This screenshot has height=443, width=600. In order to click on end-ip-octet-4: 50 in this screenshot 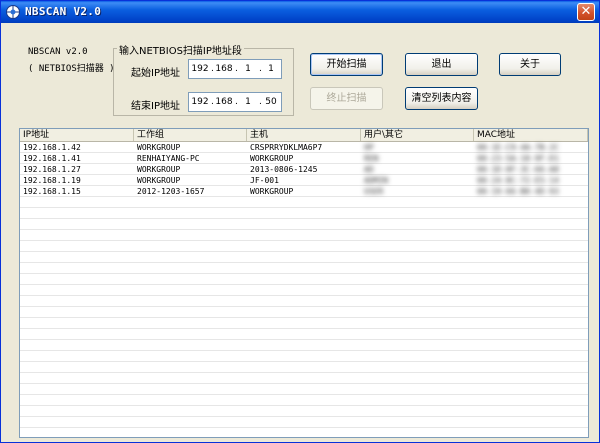, I will do `click(271, 102)`.